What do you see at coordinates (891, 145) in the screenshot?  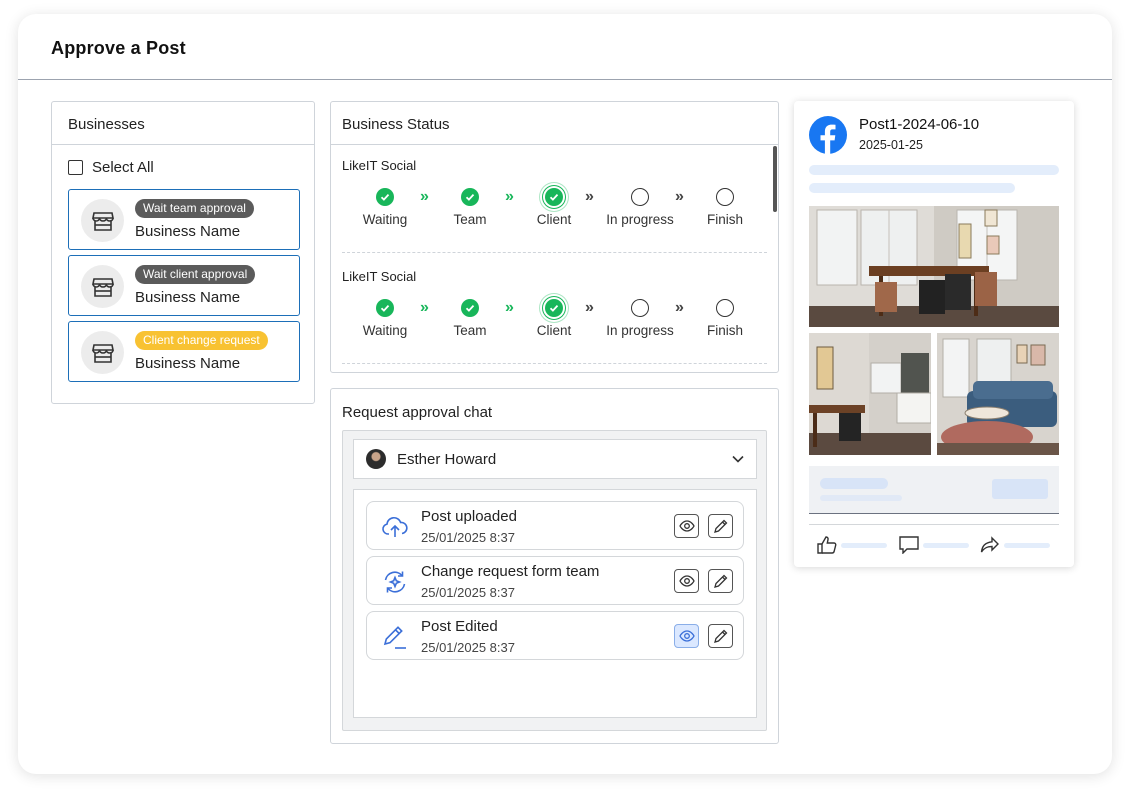 I see `post-date: 2025-01-25` at bounding box center [891, 145].